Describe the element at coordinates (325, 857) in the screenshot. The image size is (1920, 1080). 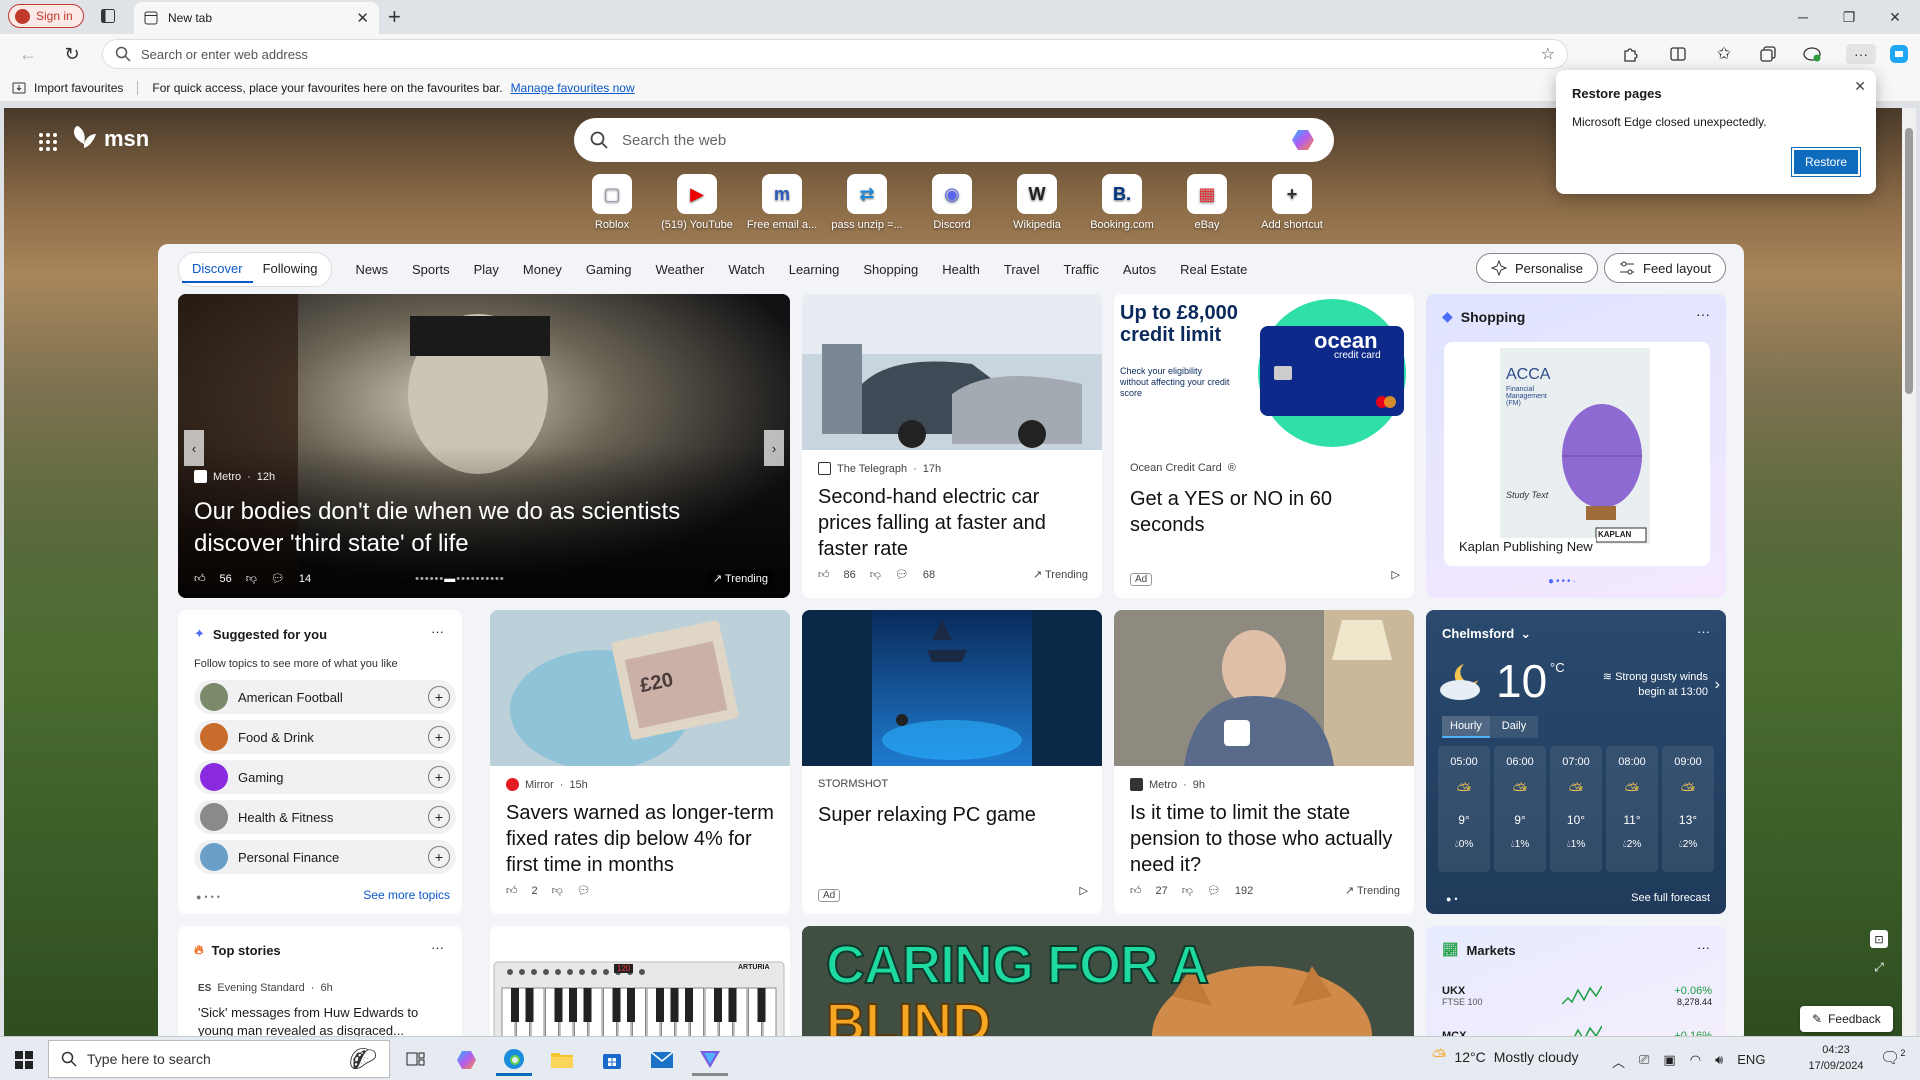
I see `topic-row: Personal Finance +` at that location.